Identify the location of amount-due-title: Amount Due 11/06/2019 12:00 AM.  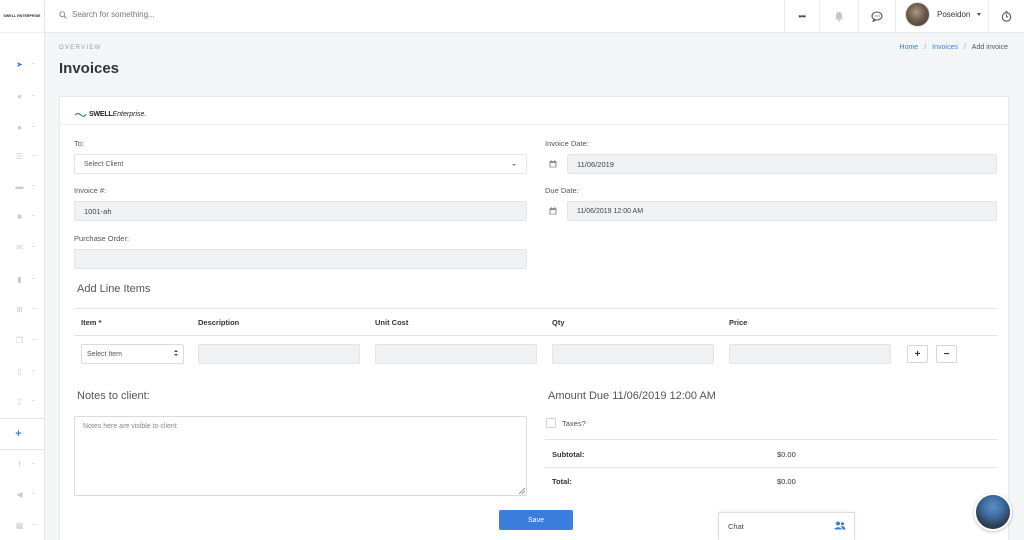
(632, 396).